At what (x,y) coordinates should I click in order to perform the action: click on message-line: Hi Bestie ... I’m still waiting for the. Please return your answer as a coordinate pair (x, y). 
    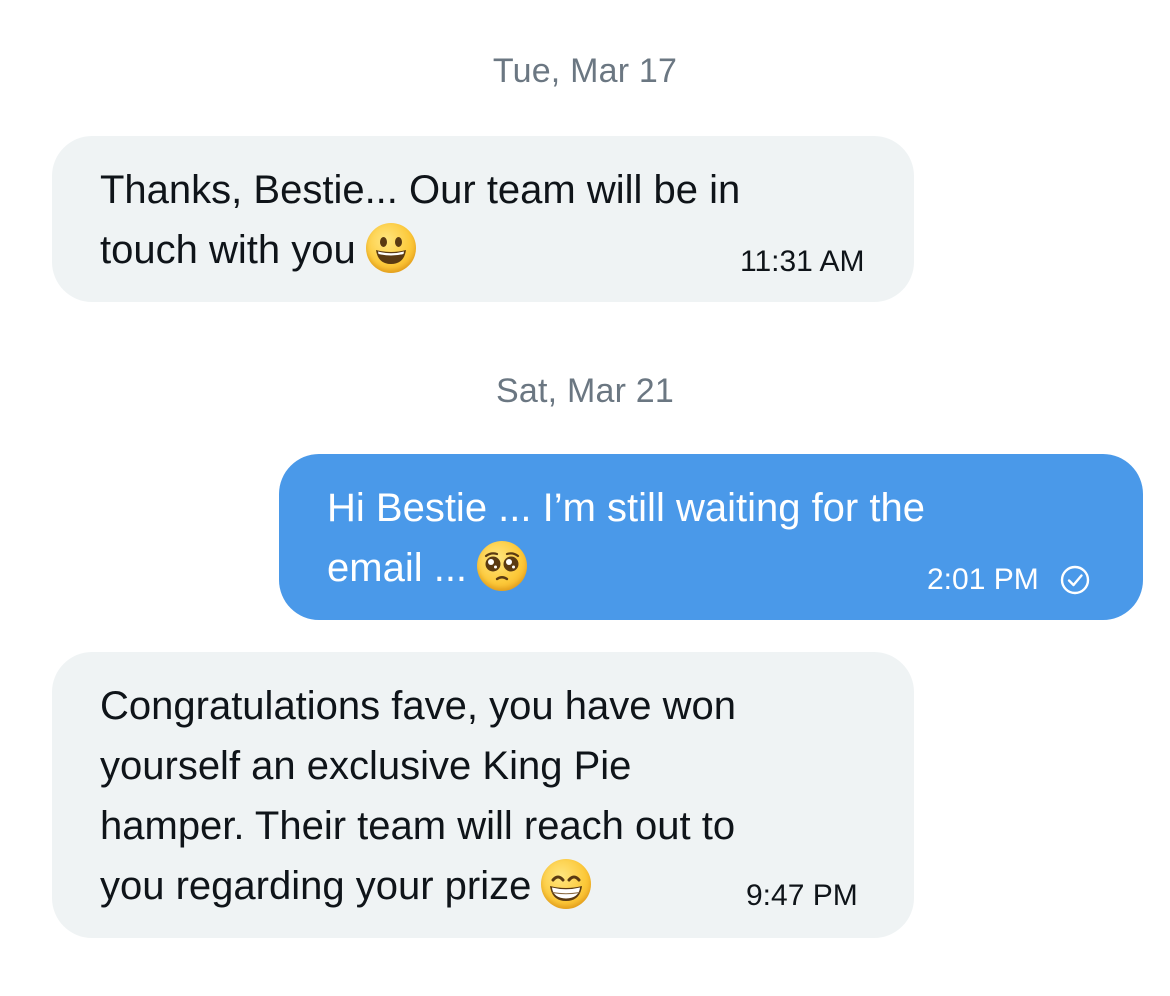
    Looking at the image, I should click on (626, 508).